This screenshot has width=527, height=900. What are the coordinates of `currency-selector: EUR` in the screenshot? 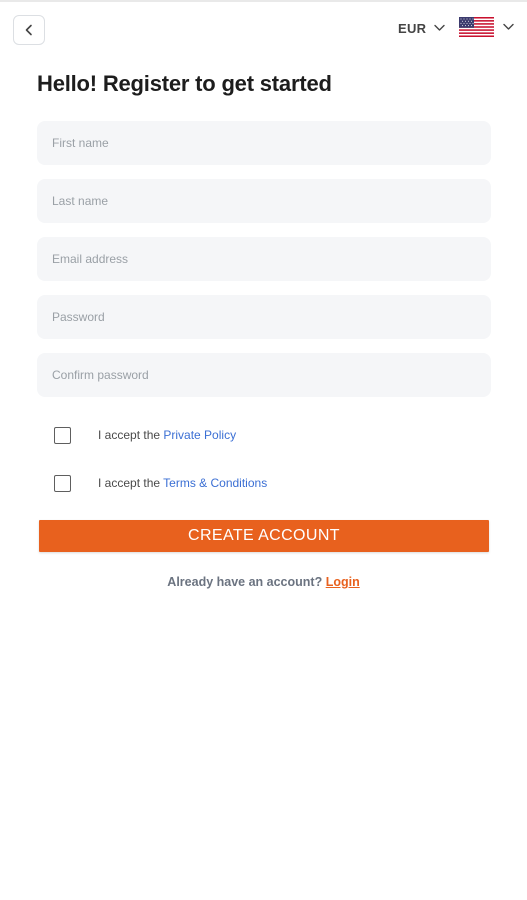 It's located at (422, 28).